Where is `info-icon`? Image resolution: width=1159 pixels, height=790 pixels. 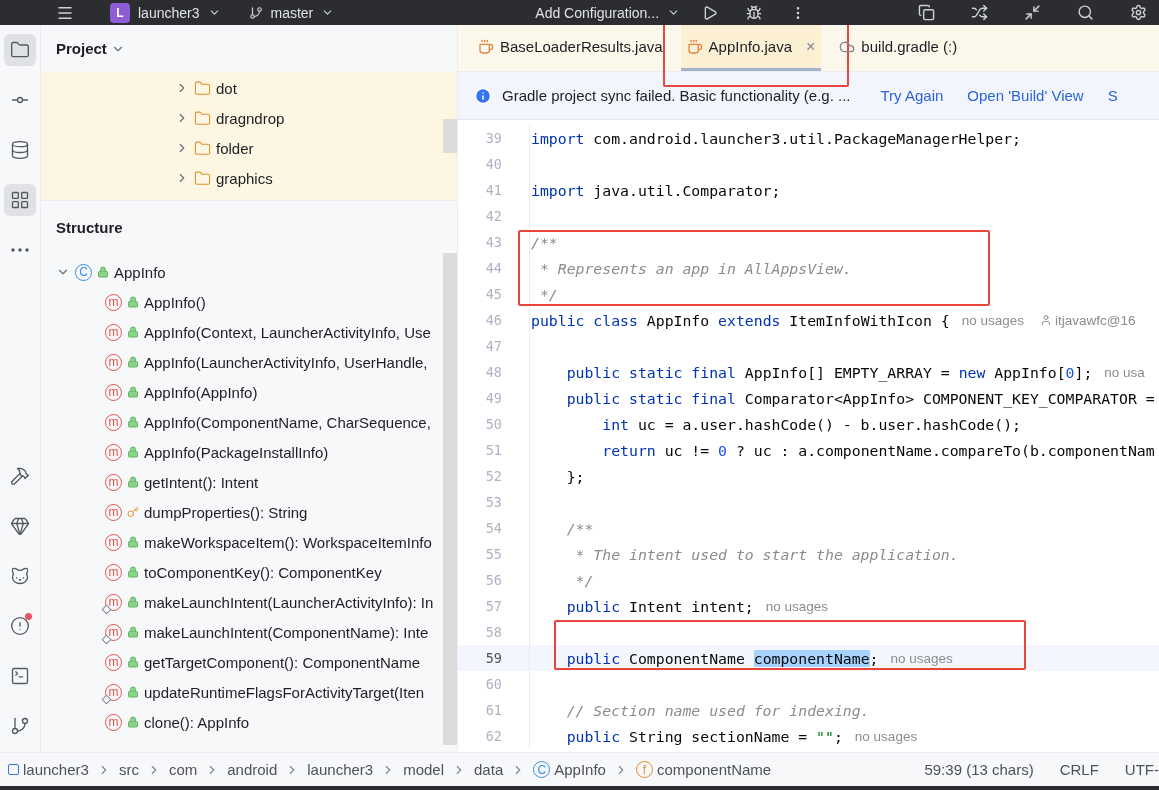 info-icon is located at coordinates (483, 95).